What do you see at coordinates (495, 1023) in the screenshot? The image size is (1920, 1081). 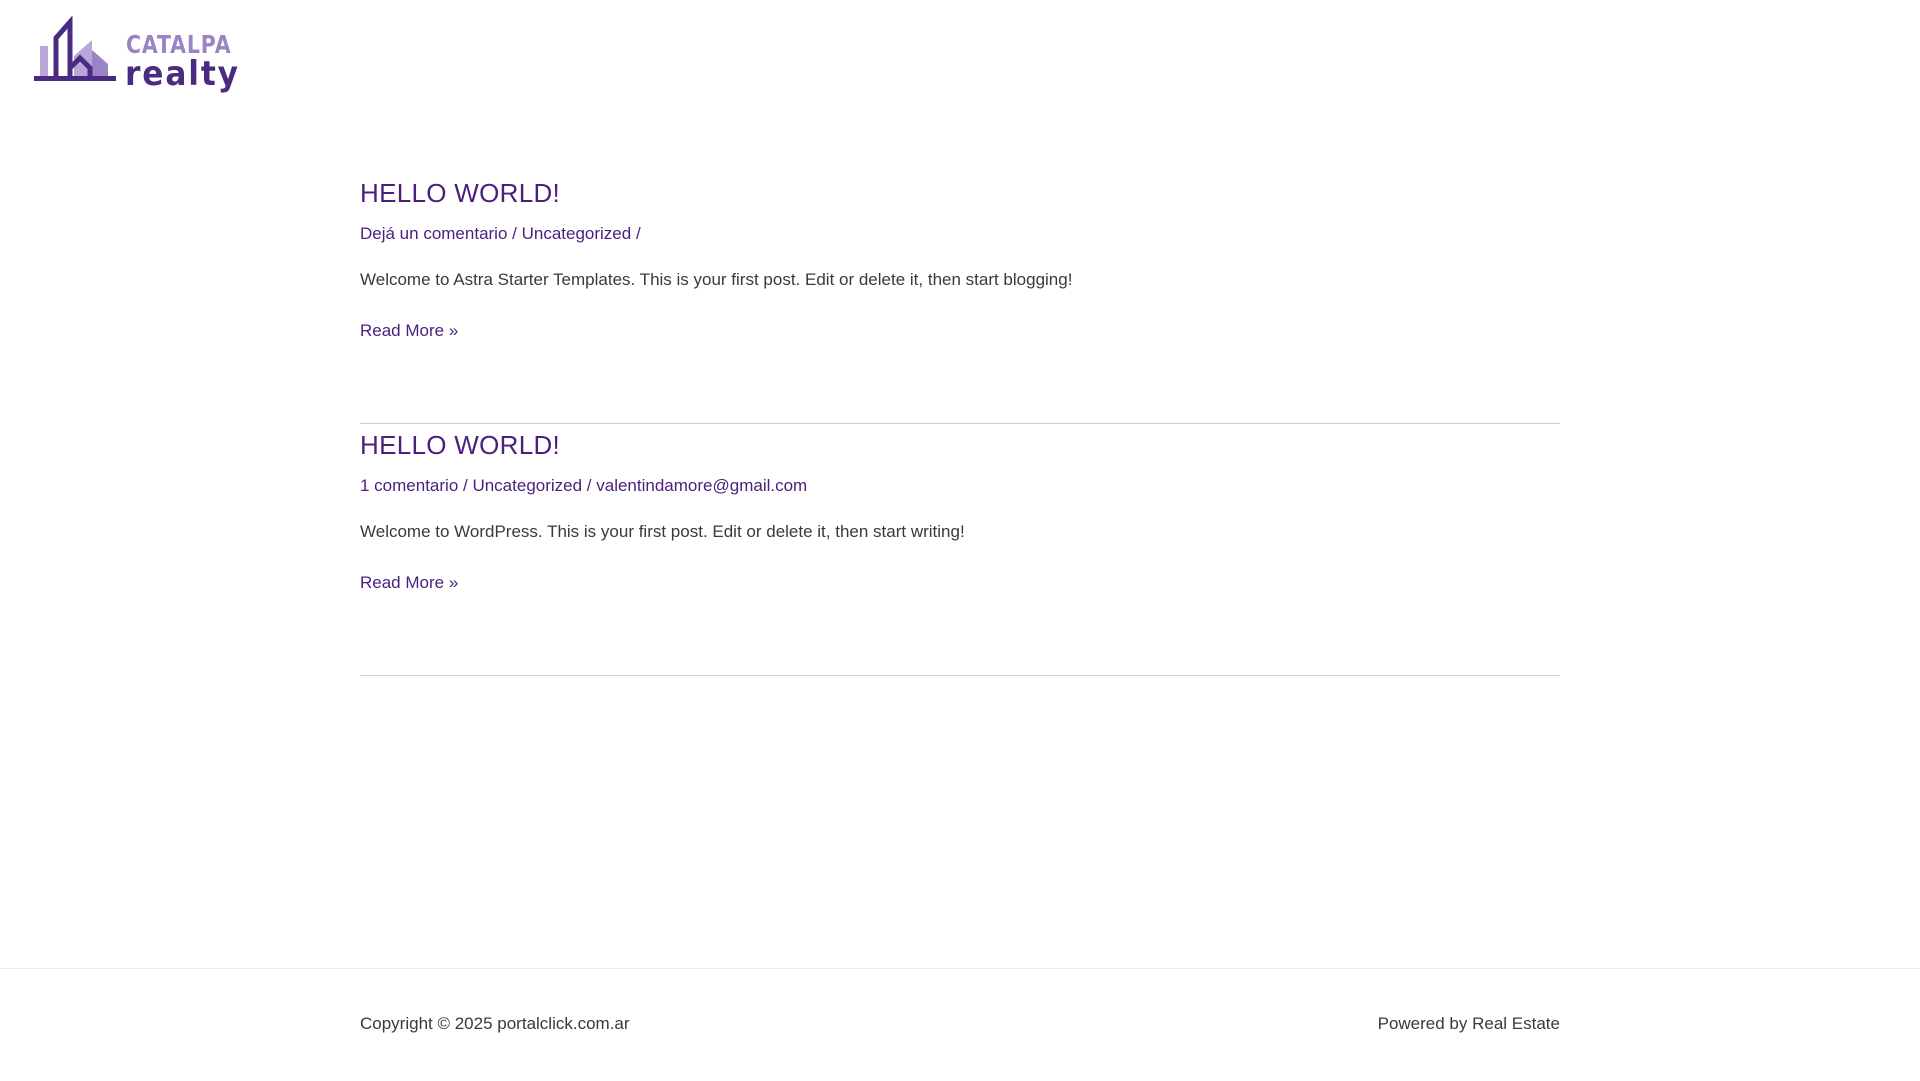 I see `footer-copyright: Copyright © 2025 portalclick.com.ar` at bounding box center [495, 1023].